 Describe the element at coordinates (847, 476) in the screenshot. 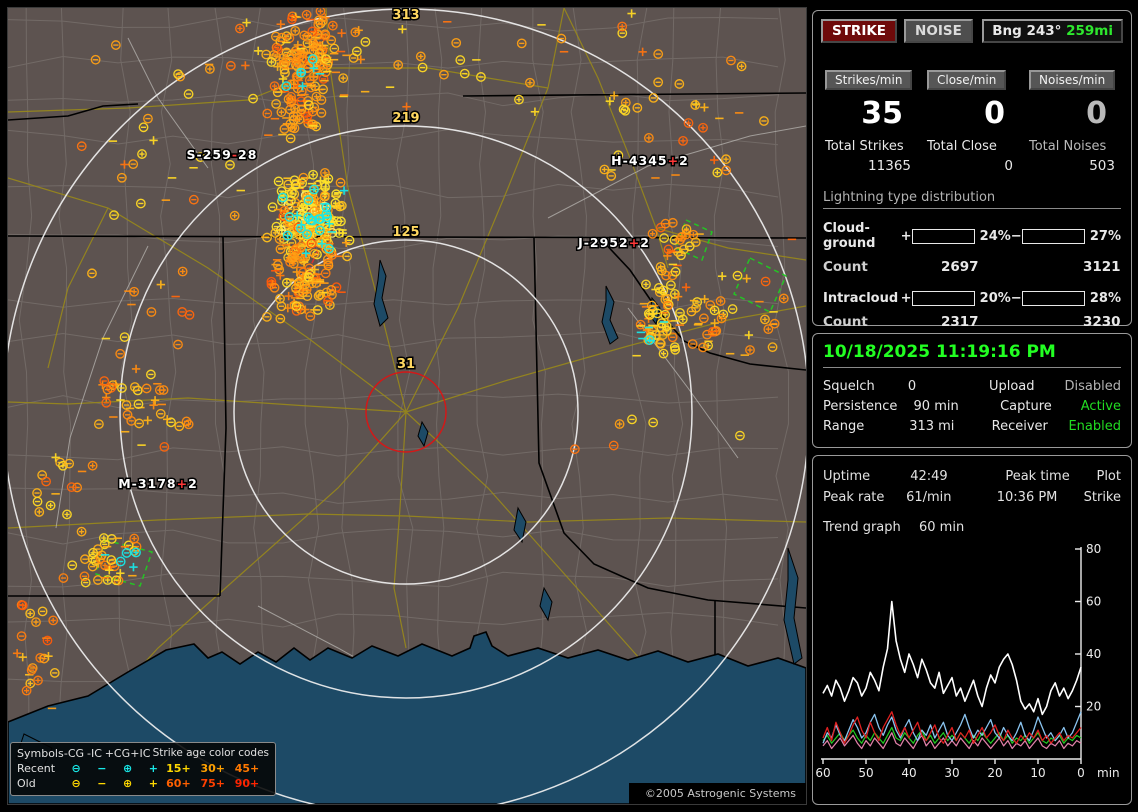

I see `uptime-label: Uptime` at that location.